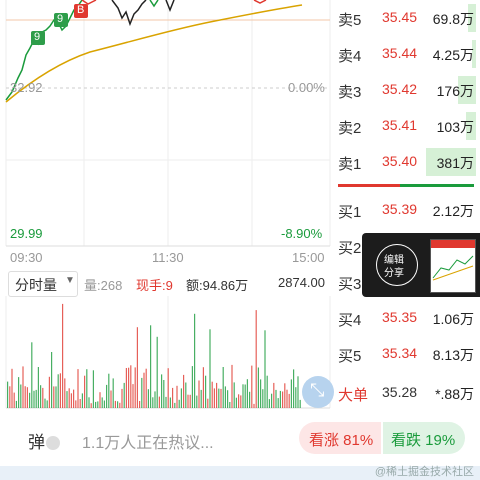  What do you see at coordinates (406, 162) in the screenshot?
I see `ask-row-1: 卖1 35.40 381万` at bounding box center [406, 162].